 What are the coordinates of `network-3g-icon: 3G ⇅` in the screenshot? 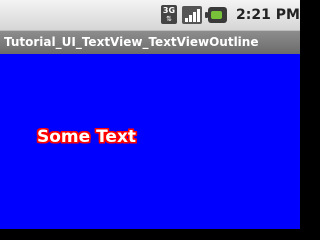 It's located at (169, 14).